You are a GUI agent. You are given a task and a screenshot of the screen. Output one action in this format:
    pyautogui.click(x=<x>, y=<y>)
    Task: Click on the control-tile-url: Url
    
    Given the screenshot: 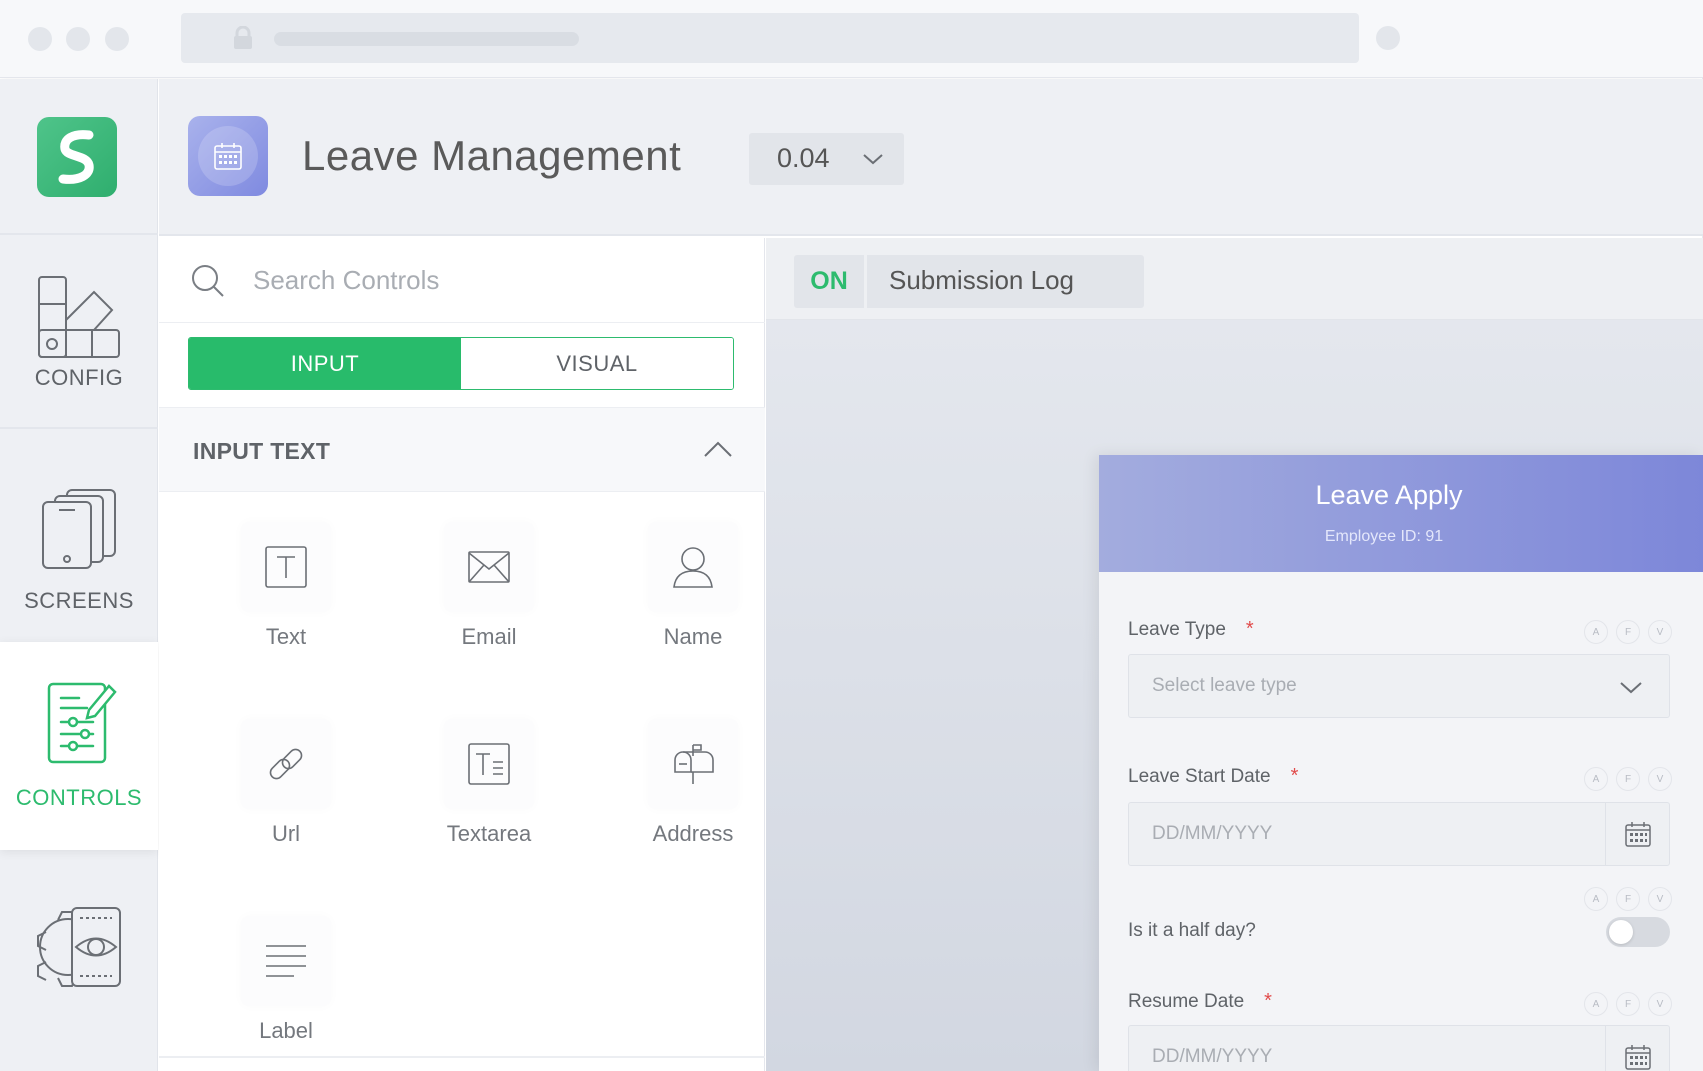 What is the action you would take?
    pyautogui.click(x=286, y=783)
    